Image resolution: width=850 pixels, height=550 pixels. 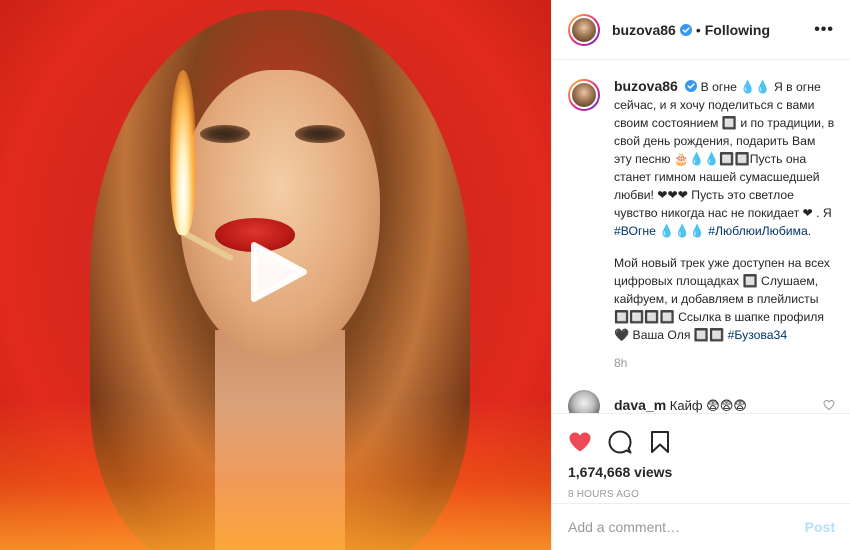 I want to click on caption-emoji: 💧💧💧, so click(x=682, y=231).